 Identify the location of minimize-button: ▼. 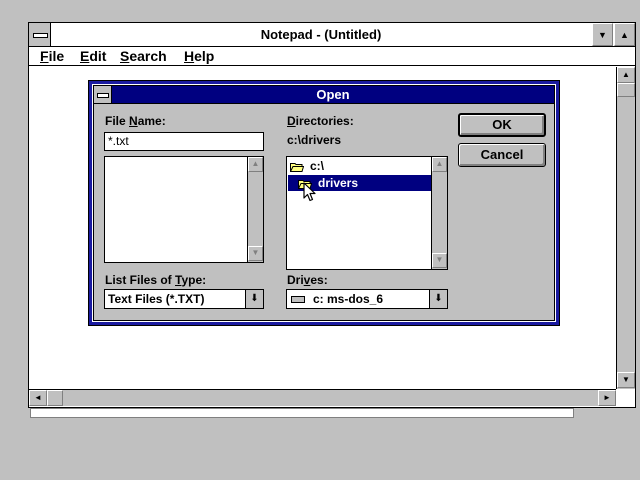
(602, 34).